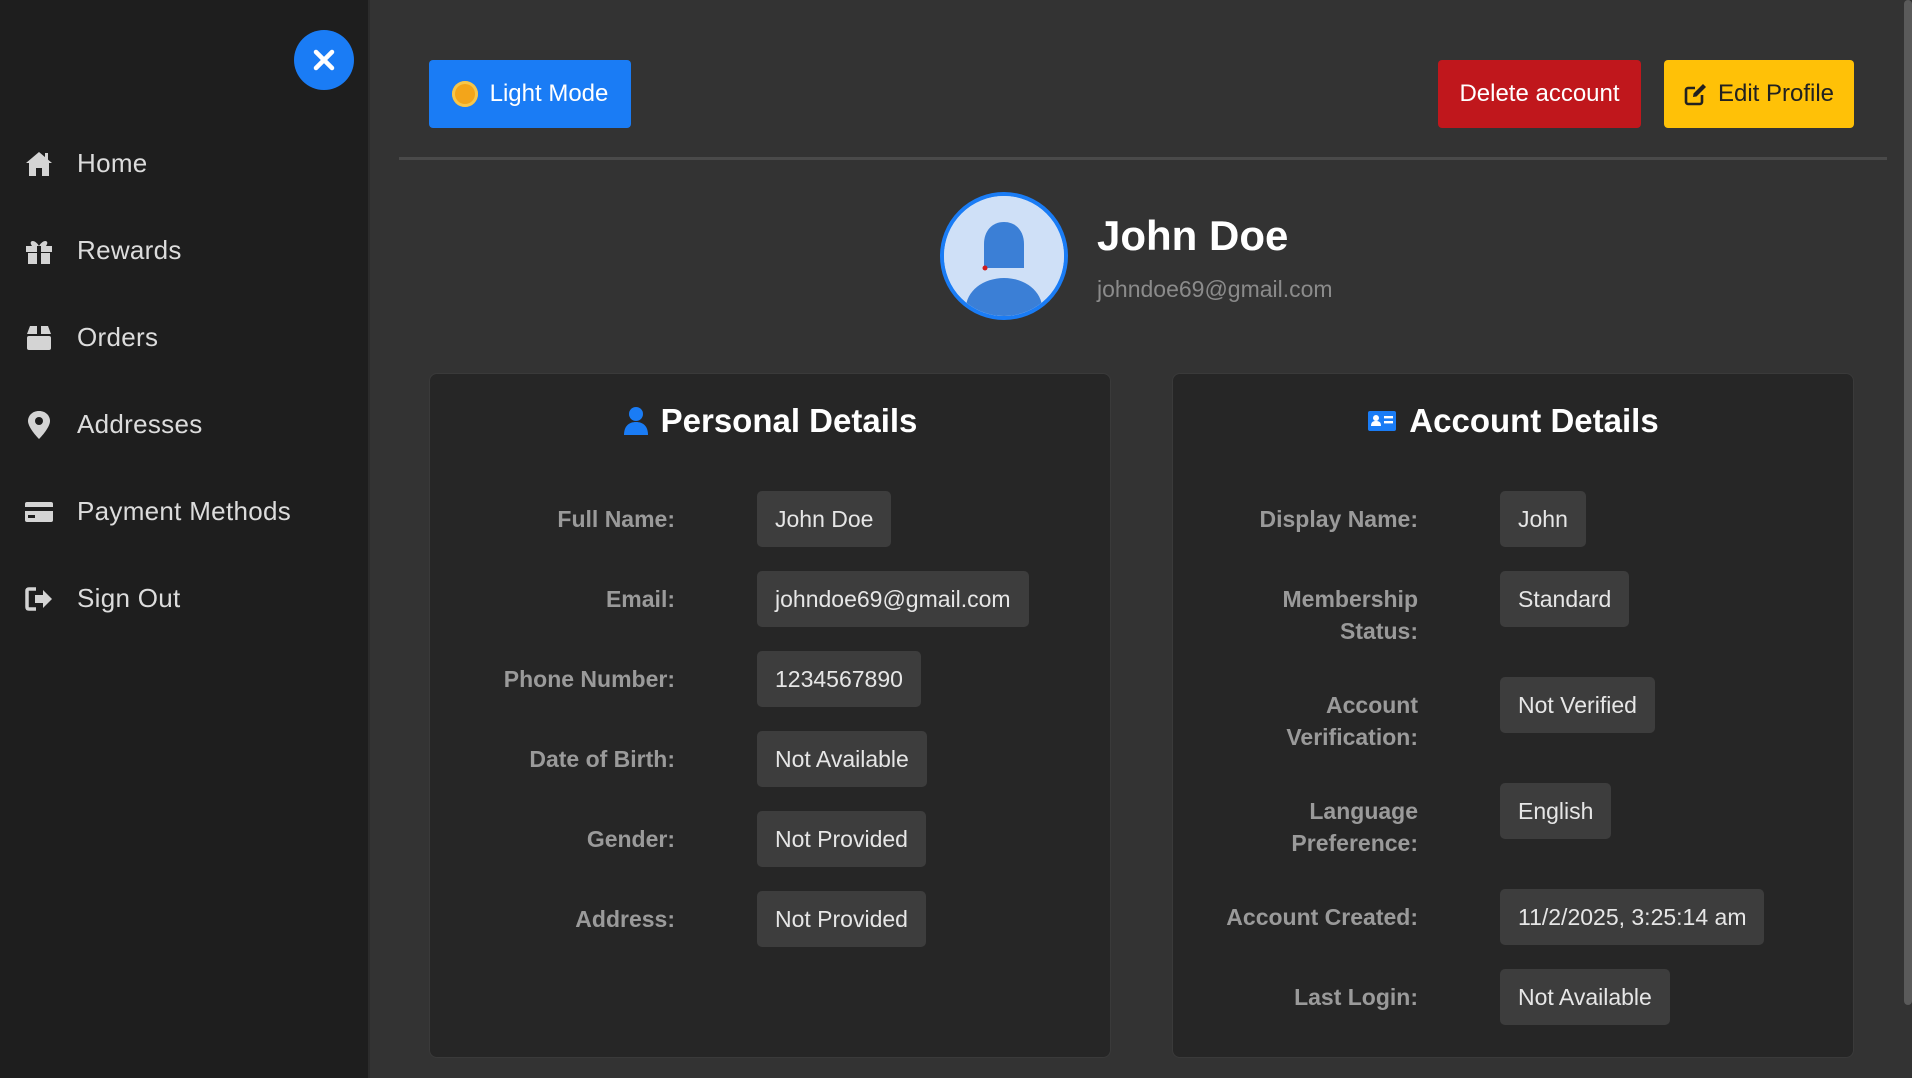 This screenshot has height=1078, width=1912. Describe the element at coordinates (1556, 811) in the screenshot. I see `field-value: English` at that location.